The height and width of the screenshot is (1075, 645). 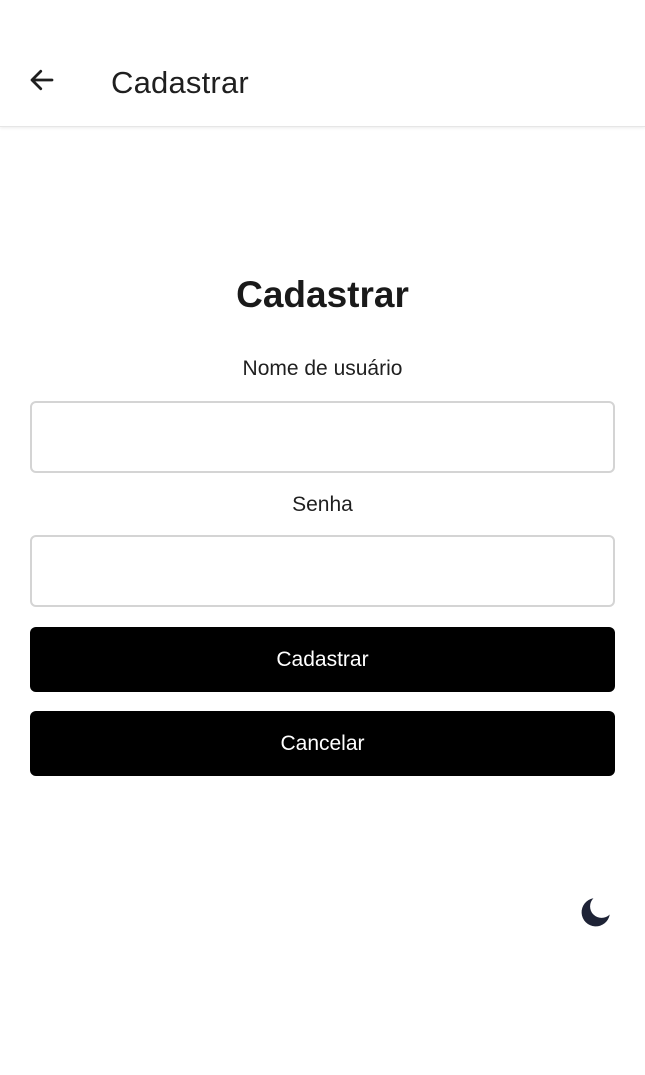 What do you see at coordinates (322, 504) in the screenshot?
I see `password-label: Senha` at bounding box center [322, 504].